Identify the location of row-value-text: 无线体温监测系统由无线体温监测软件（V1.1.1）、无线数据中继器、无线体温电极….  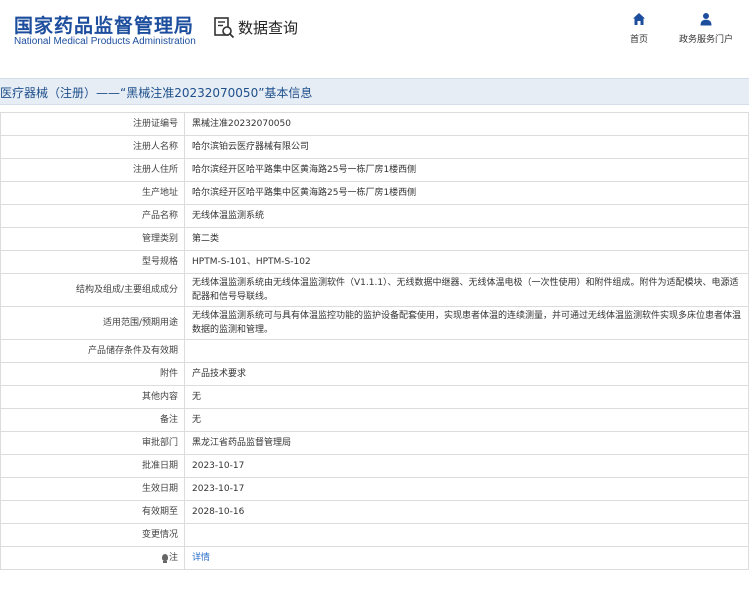
(465, 290).